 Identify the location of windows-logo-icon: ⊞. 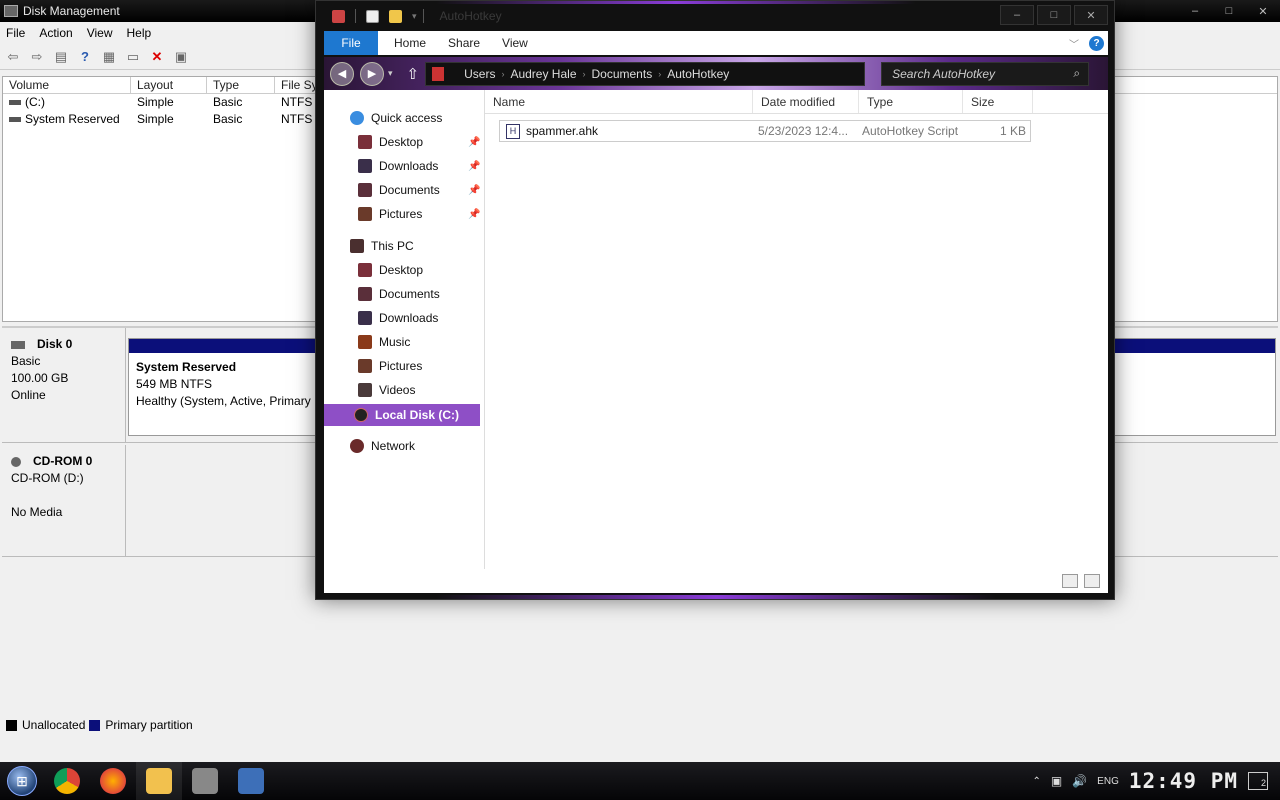
(22, 781).